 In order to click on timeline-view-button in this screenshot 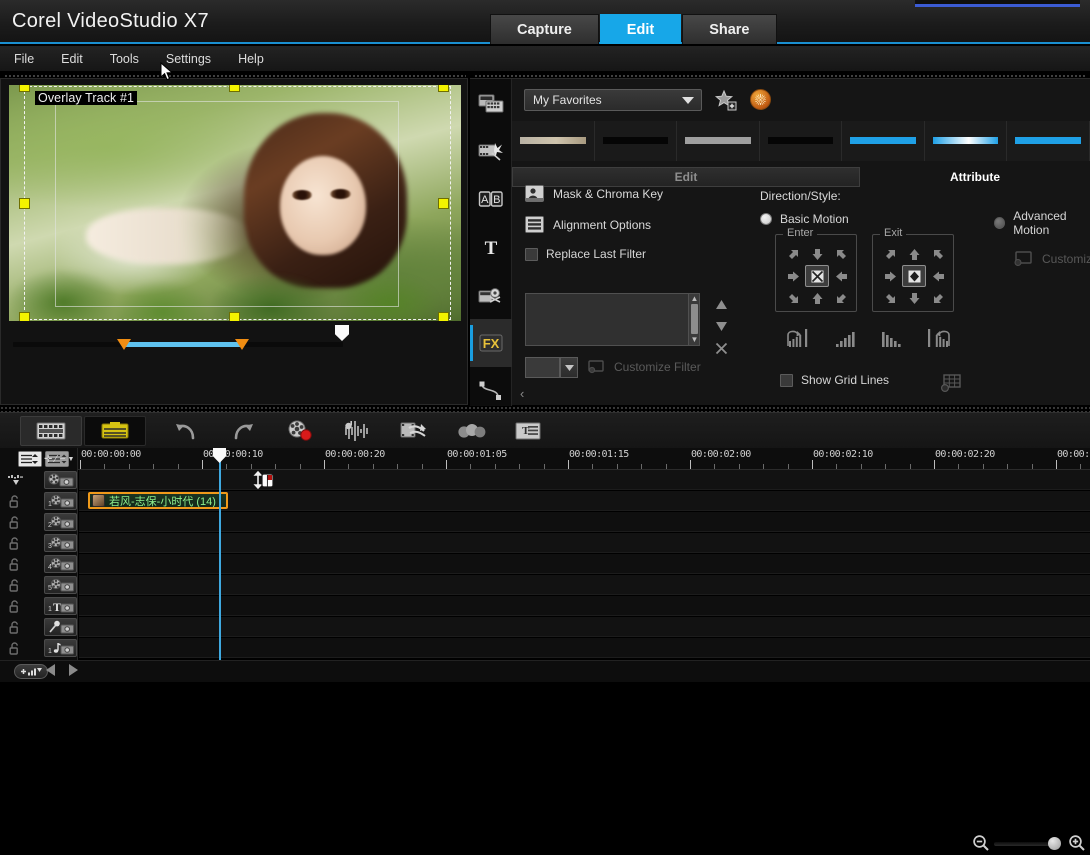, I will do `click(115, 431)`.